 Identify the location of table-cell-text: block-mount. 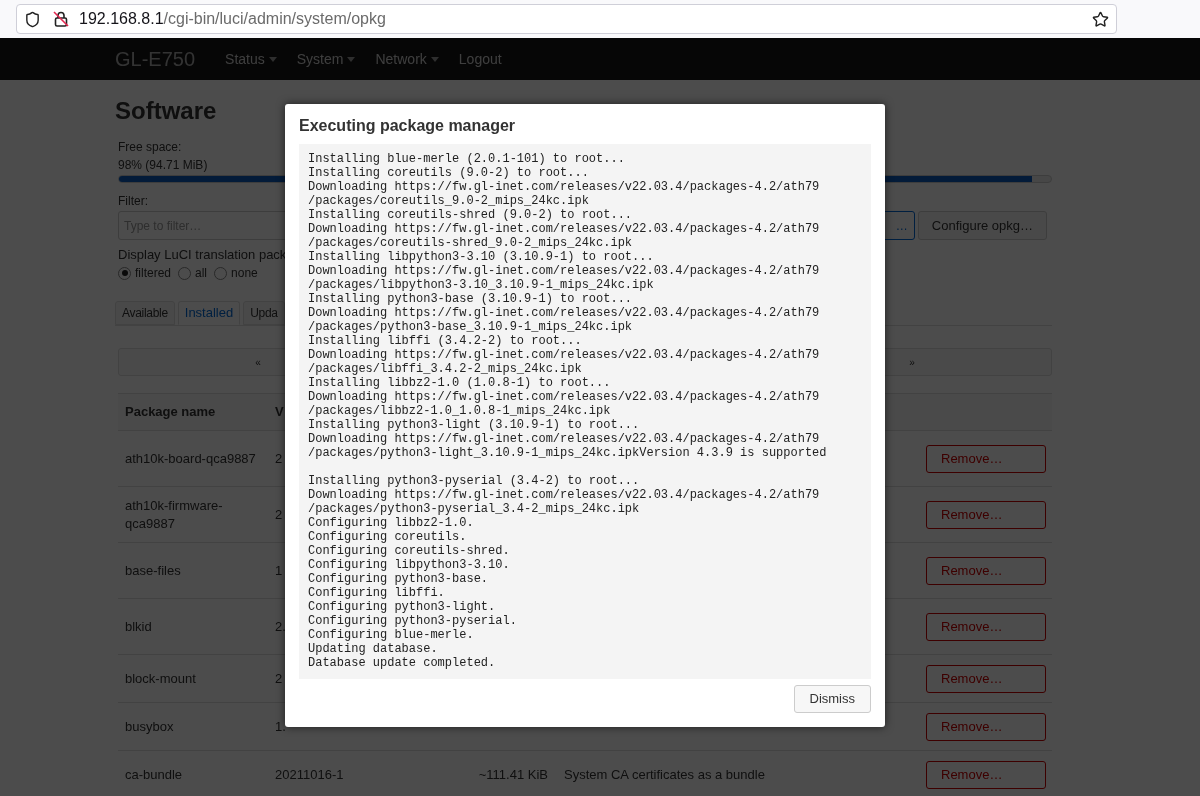
(160, 678).